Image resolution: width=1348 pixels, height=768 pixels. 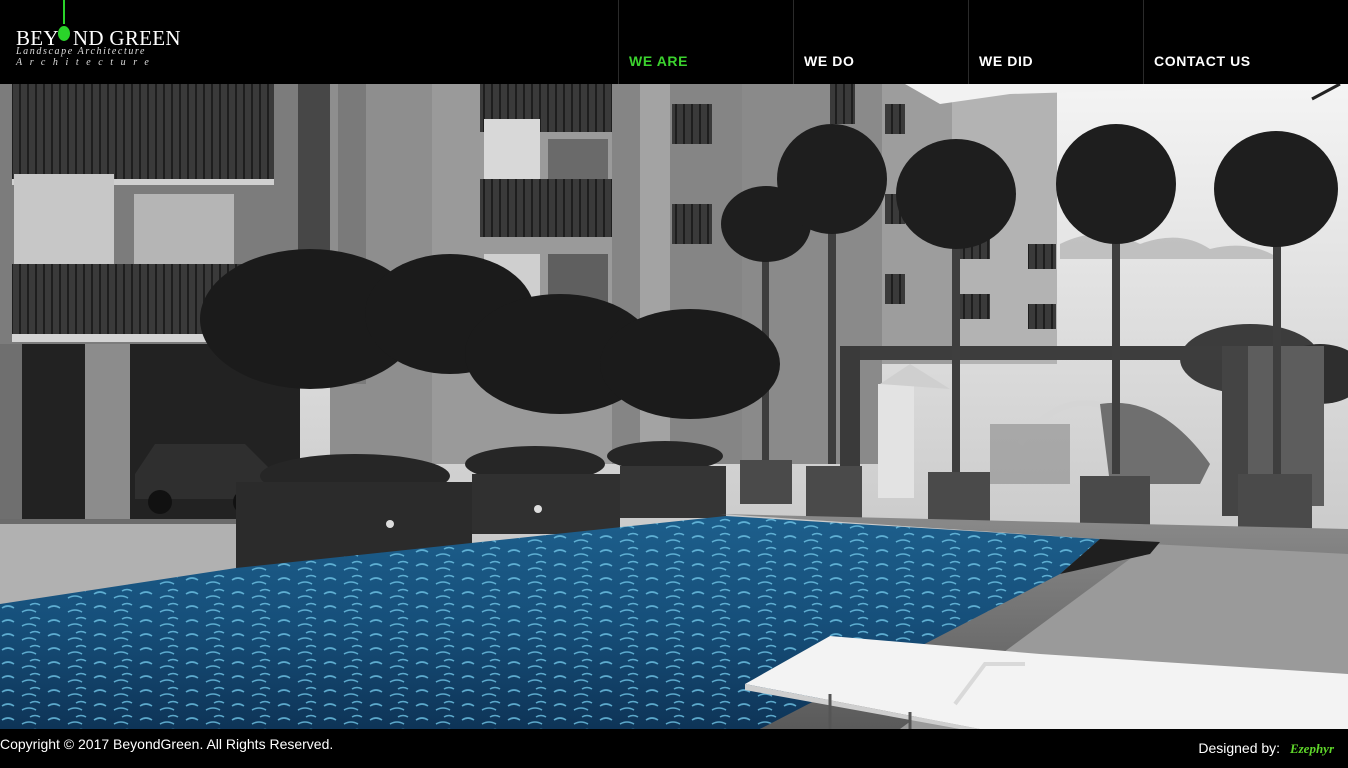 What do you see at coordinates (880, 42) in the screenshot?
I see `nav-we-do: WE DO` at bounding box center [880, 42].